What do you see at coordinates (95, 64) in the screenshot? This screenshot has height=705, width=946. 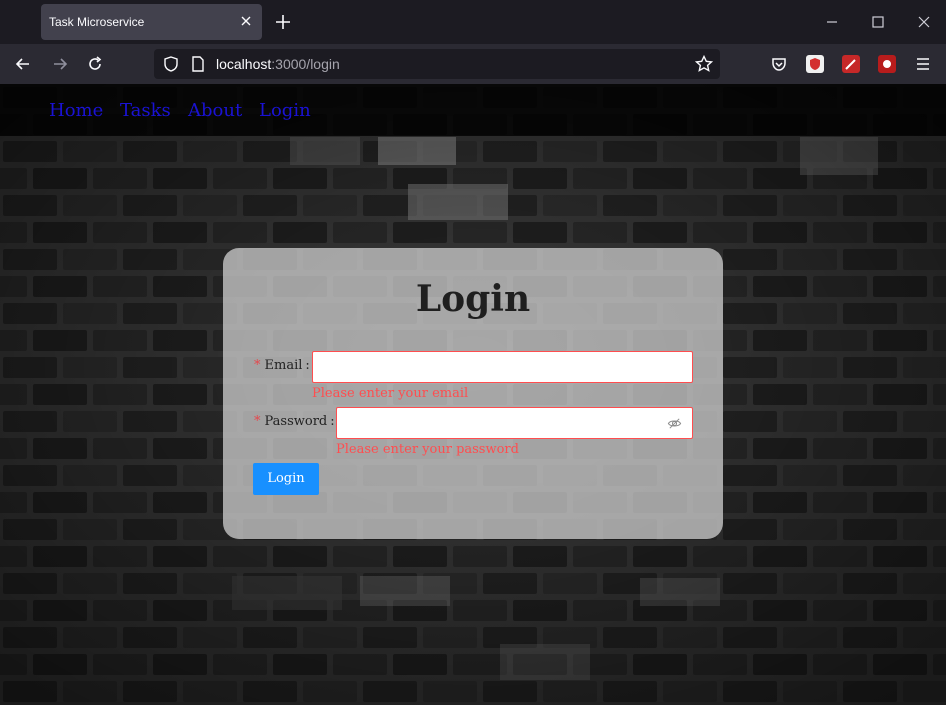 I see `reload-icon` at bounding box center [95, 64].